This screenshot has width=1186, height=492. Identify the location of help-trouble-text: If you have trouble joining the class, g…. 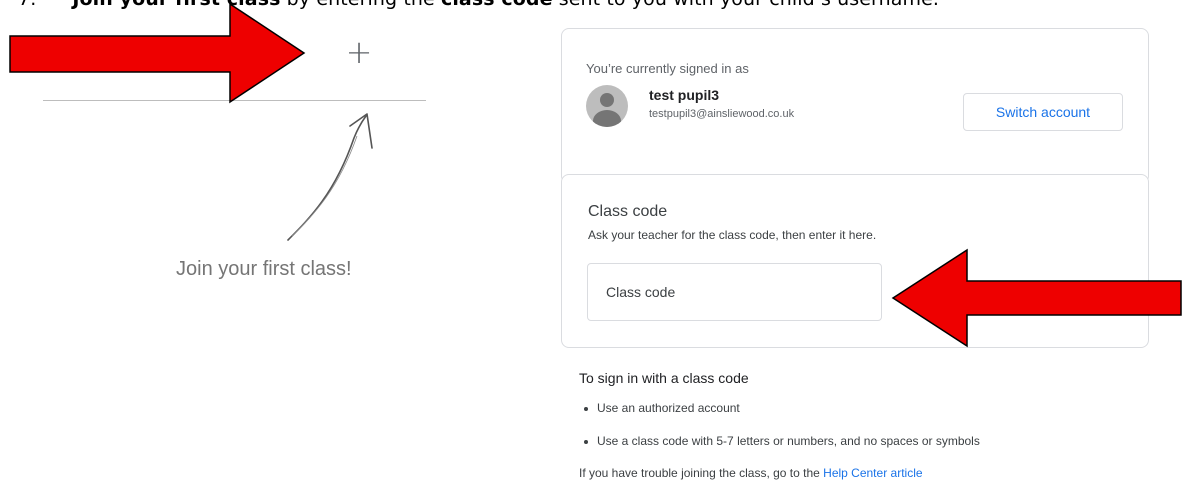
(751, 473).